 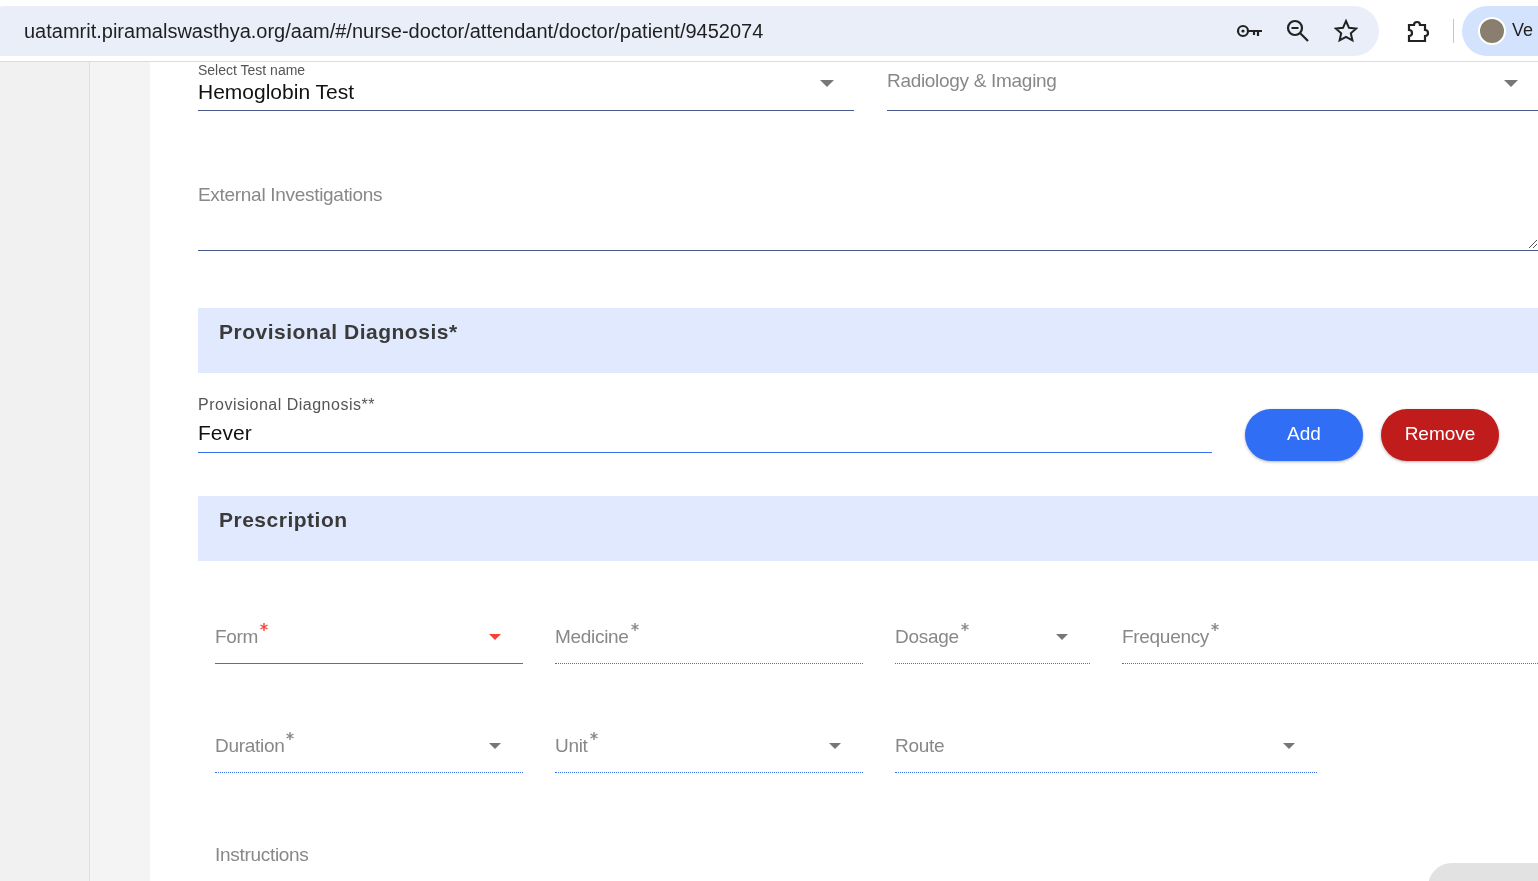 What do you see at coordinates (526, 86) in the screenshot?
I see `select-field: Select Test name Hemoglobin Test` at bounding box center [526, 86].